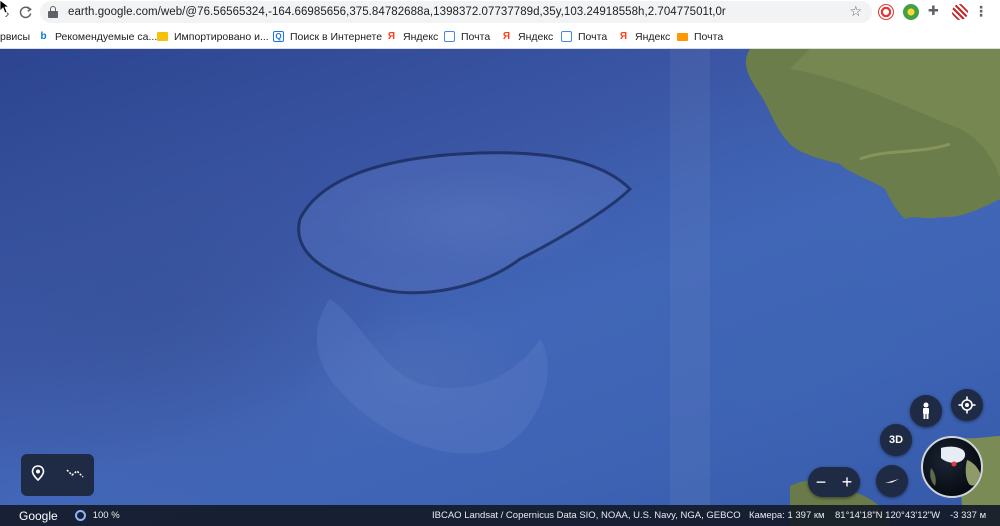 This screenshot has width=1000, height=526. I want to click on bookmark-label: Поиск в Интернете, so click(336, 36).